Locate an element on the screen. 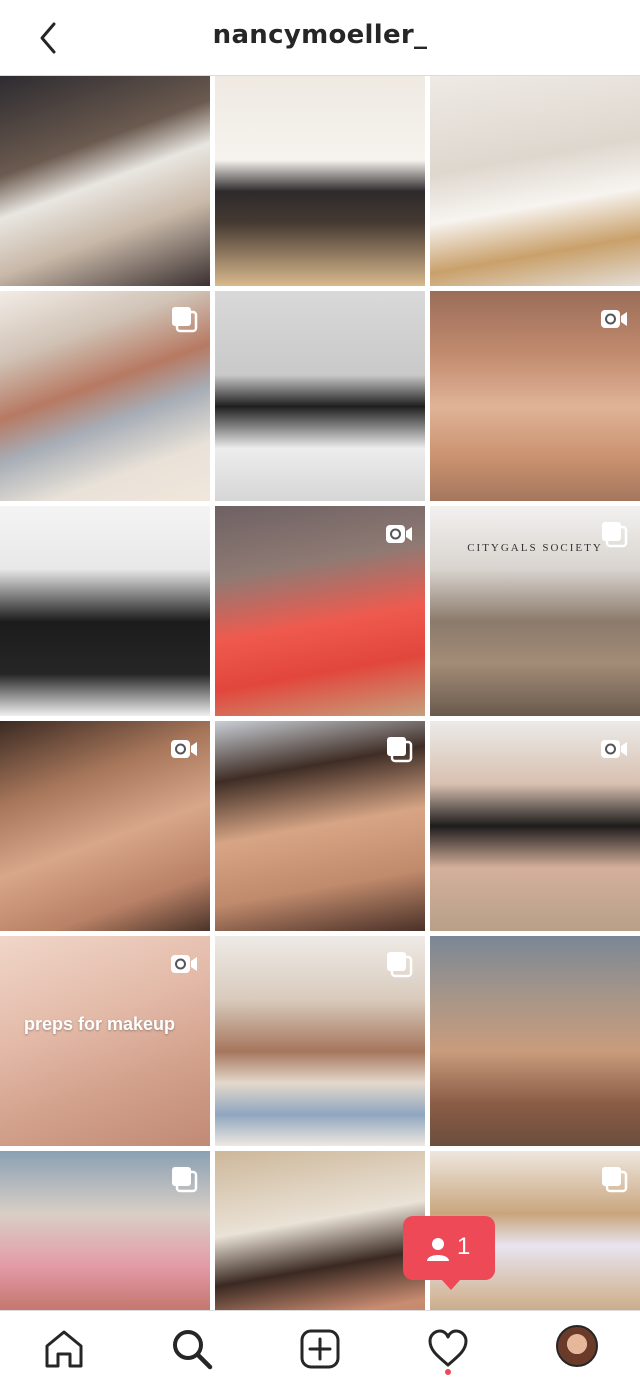 This screenshot has width=640, height=1386. add-post-icon is located at coordinates (320, 1349).